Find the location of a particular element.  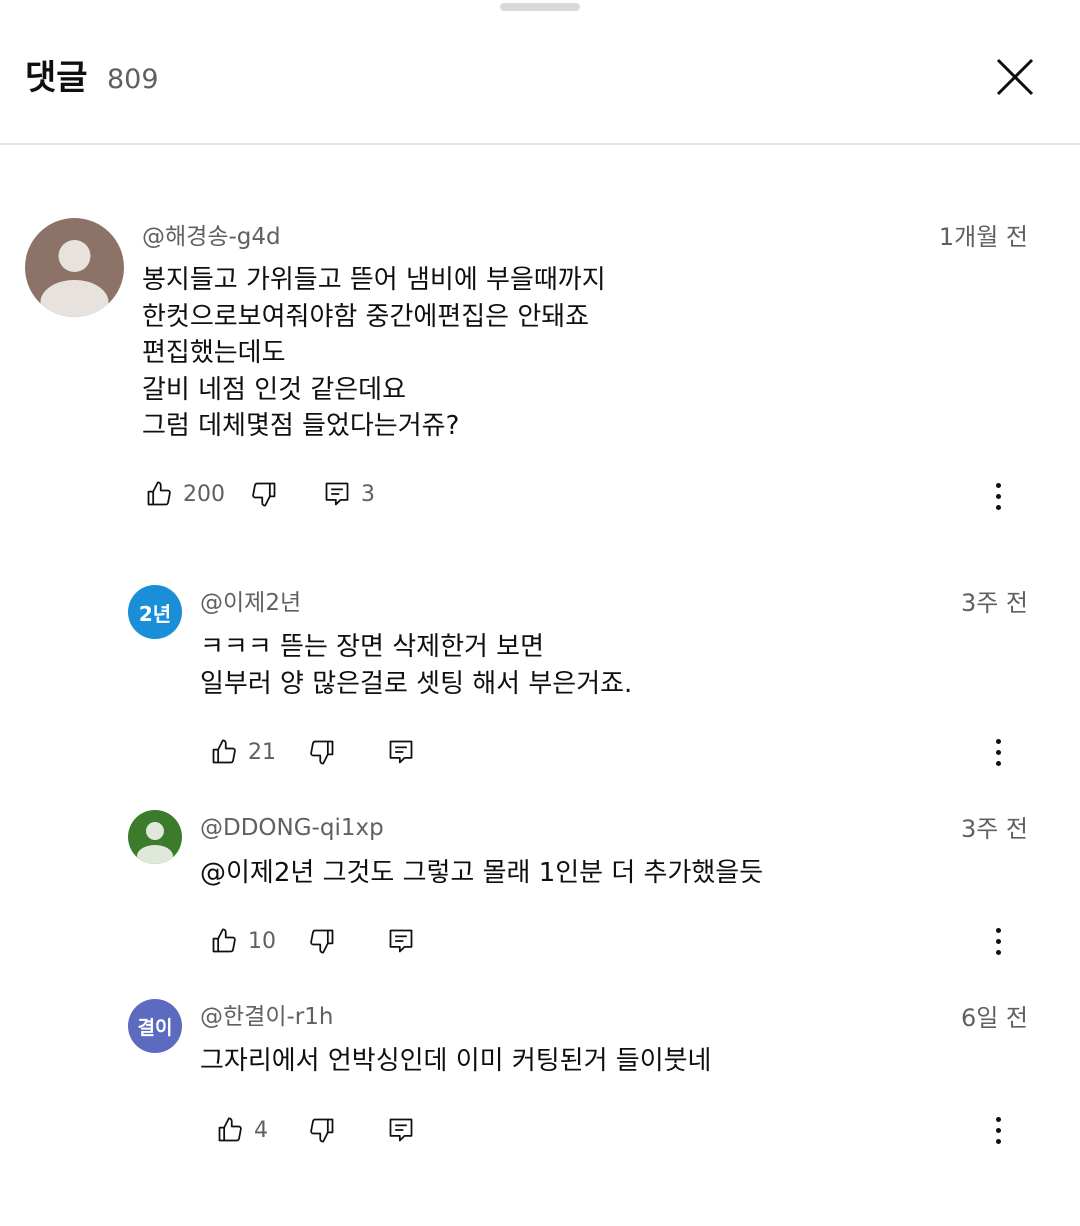

comment-author: @이제2년 is located at coordinates (250, 603).